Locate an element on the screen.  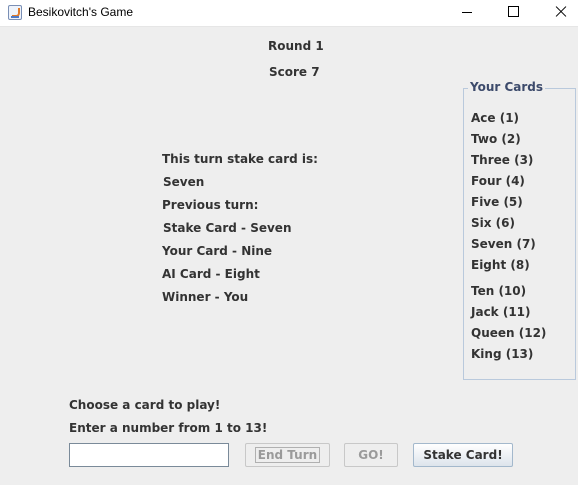
title-bar: Besikovitch's Game is located at coordinates (289, 13).